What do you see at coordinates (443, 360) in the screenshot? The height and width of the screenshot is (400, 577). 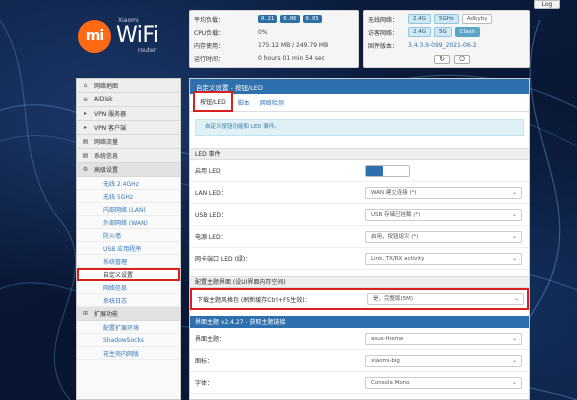 I see `icon-theme-select: xiaomi-big ⌄` at bounding box center [443, 360].